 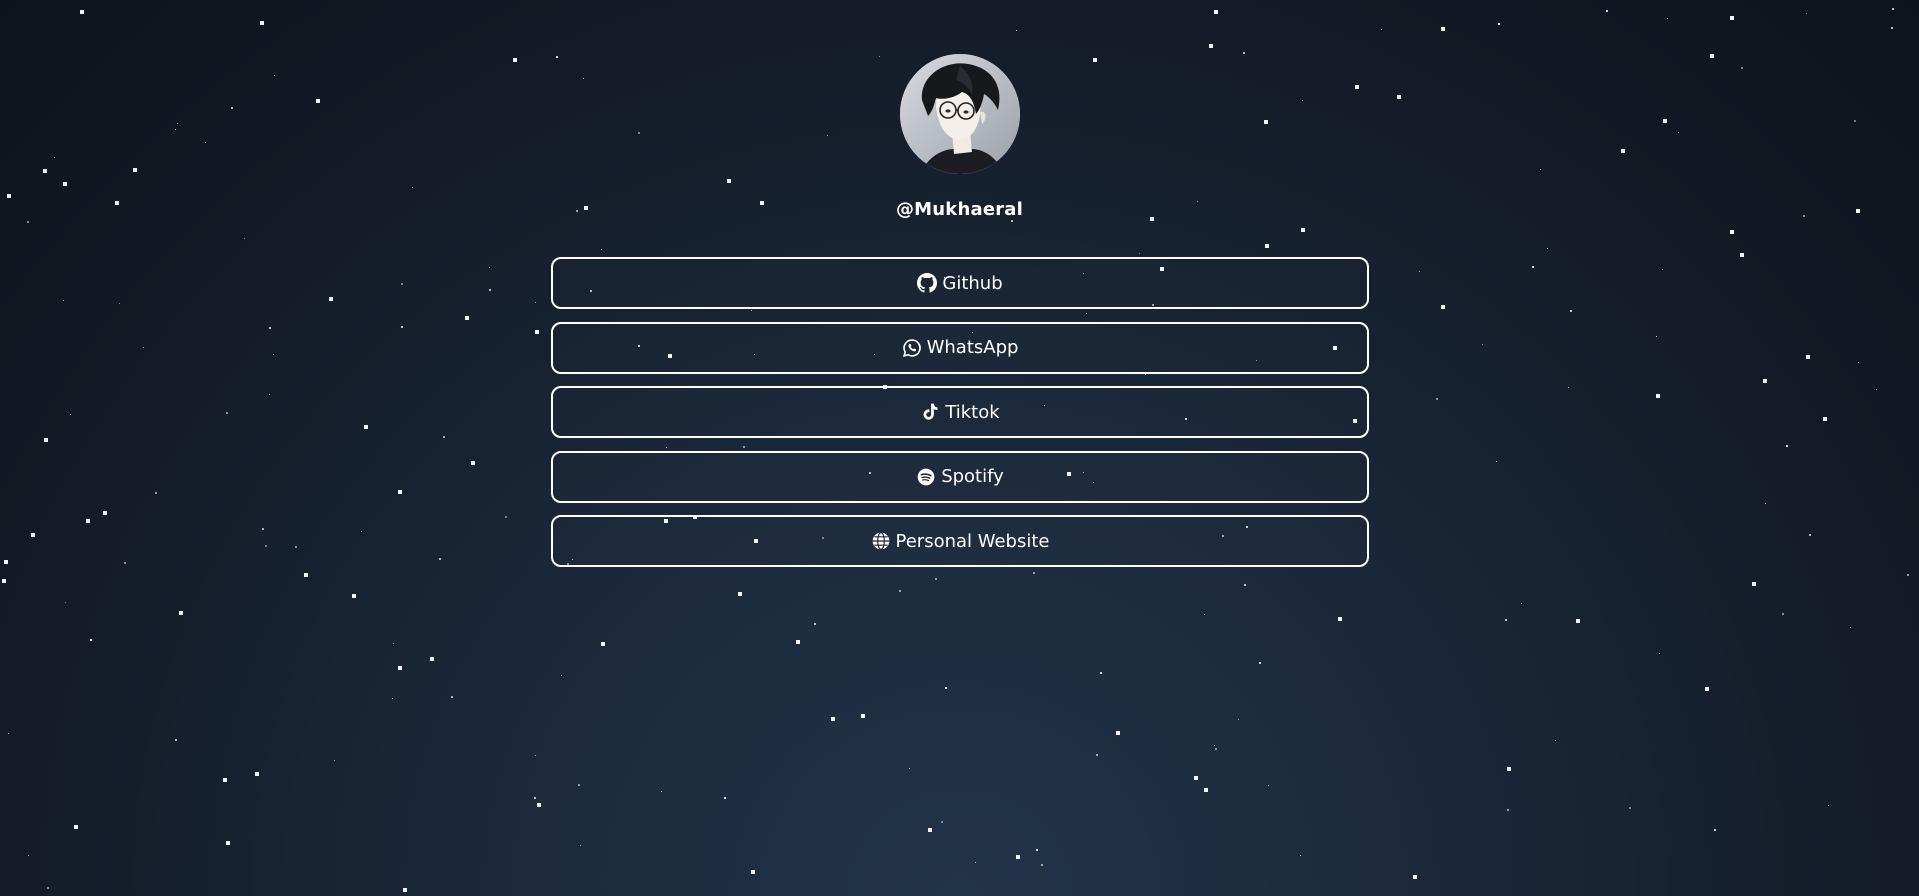 I want to click on spotify-link-button: Spotify, so click(x=960, y=476).